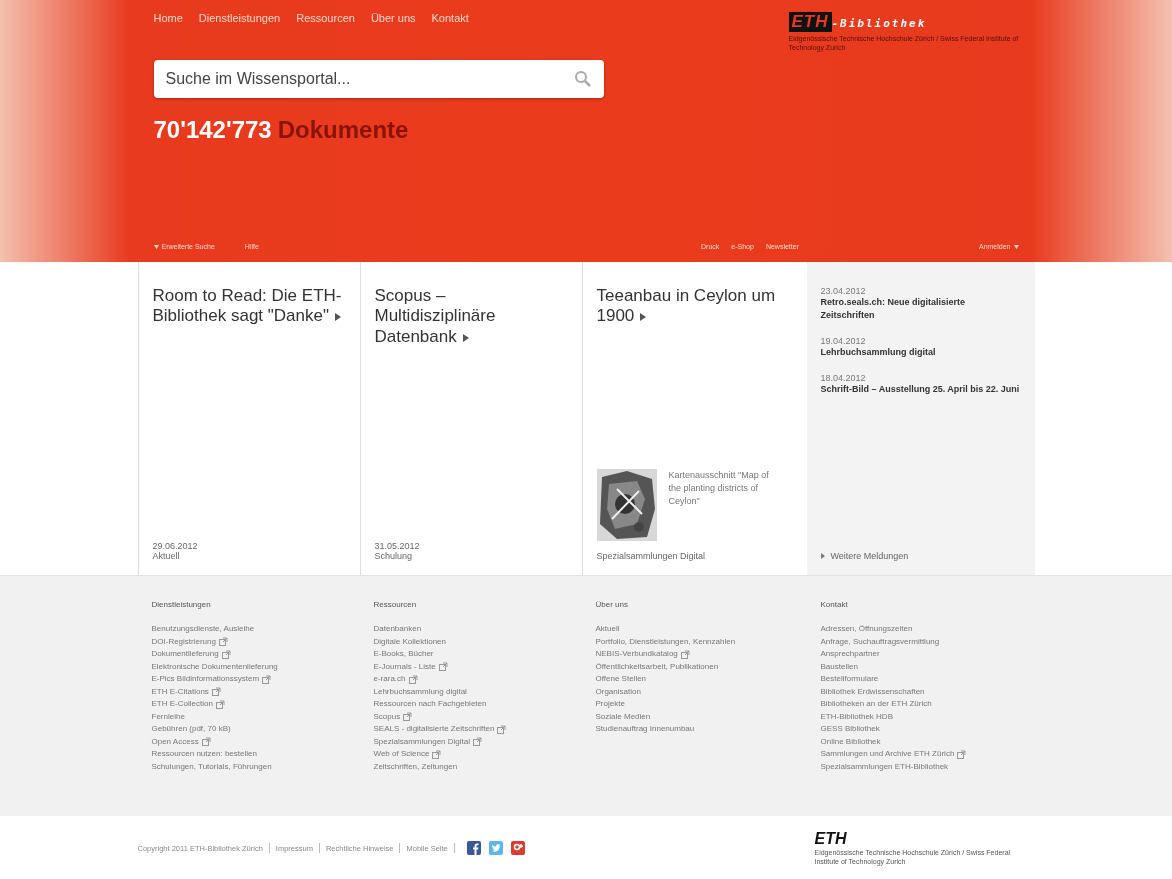  Describe the element at coordinates (477, 654) in the screenshot. I see `footer-link: E-Books, Bücher` at that location.